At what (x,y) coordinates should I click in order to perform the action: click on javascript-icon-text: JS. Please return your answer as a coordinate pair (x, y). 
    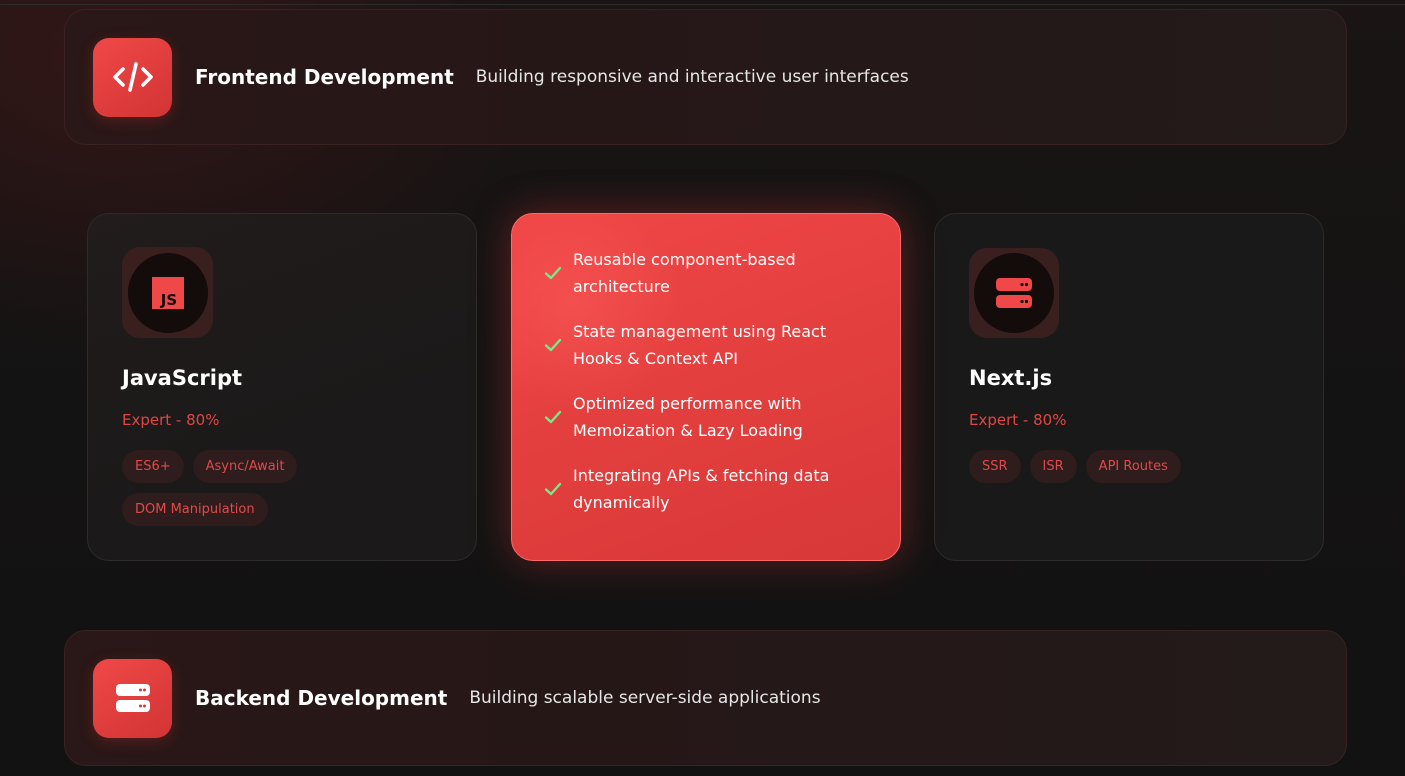
    Looking at the image, I should click on (167, 300).